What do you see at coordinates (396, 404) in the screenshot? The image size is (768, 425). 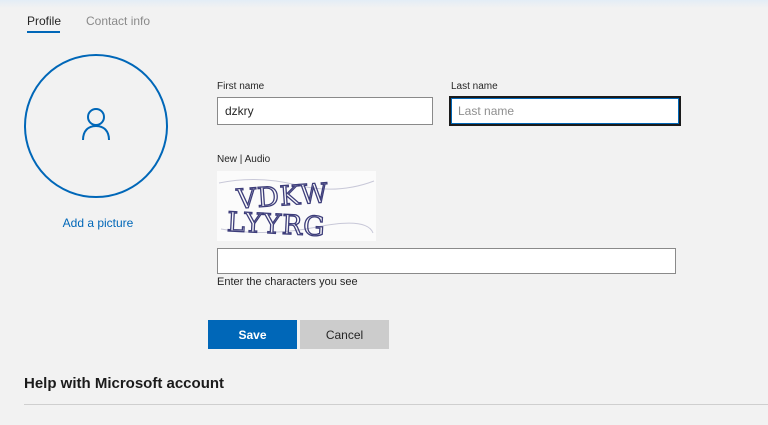 I see `divider` at bounding box center [396, 404].